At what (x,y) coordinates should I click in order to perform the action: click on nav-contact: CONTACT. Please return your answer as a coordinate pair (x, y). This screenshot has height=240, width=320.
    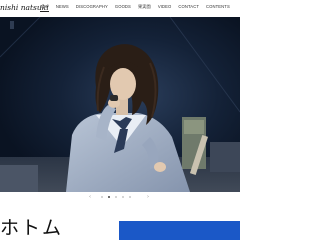
    Looking at the image, I should click on (188, 7).